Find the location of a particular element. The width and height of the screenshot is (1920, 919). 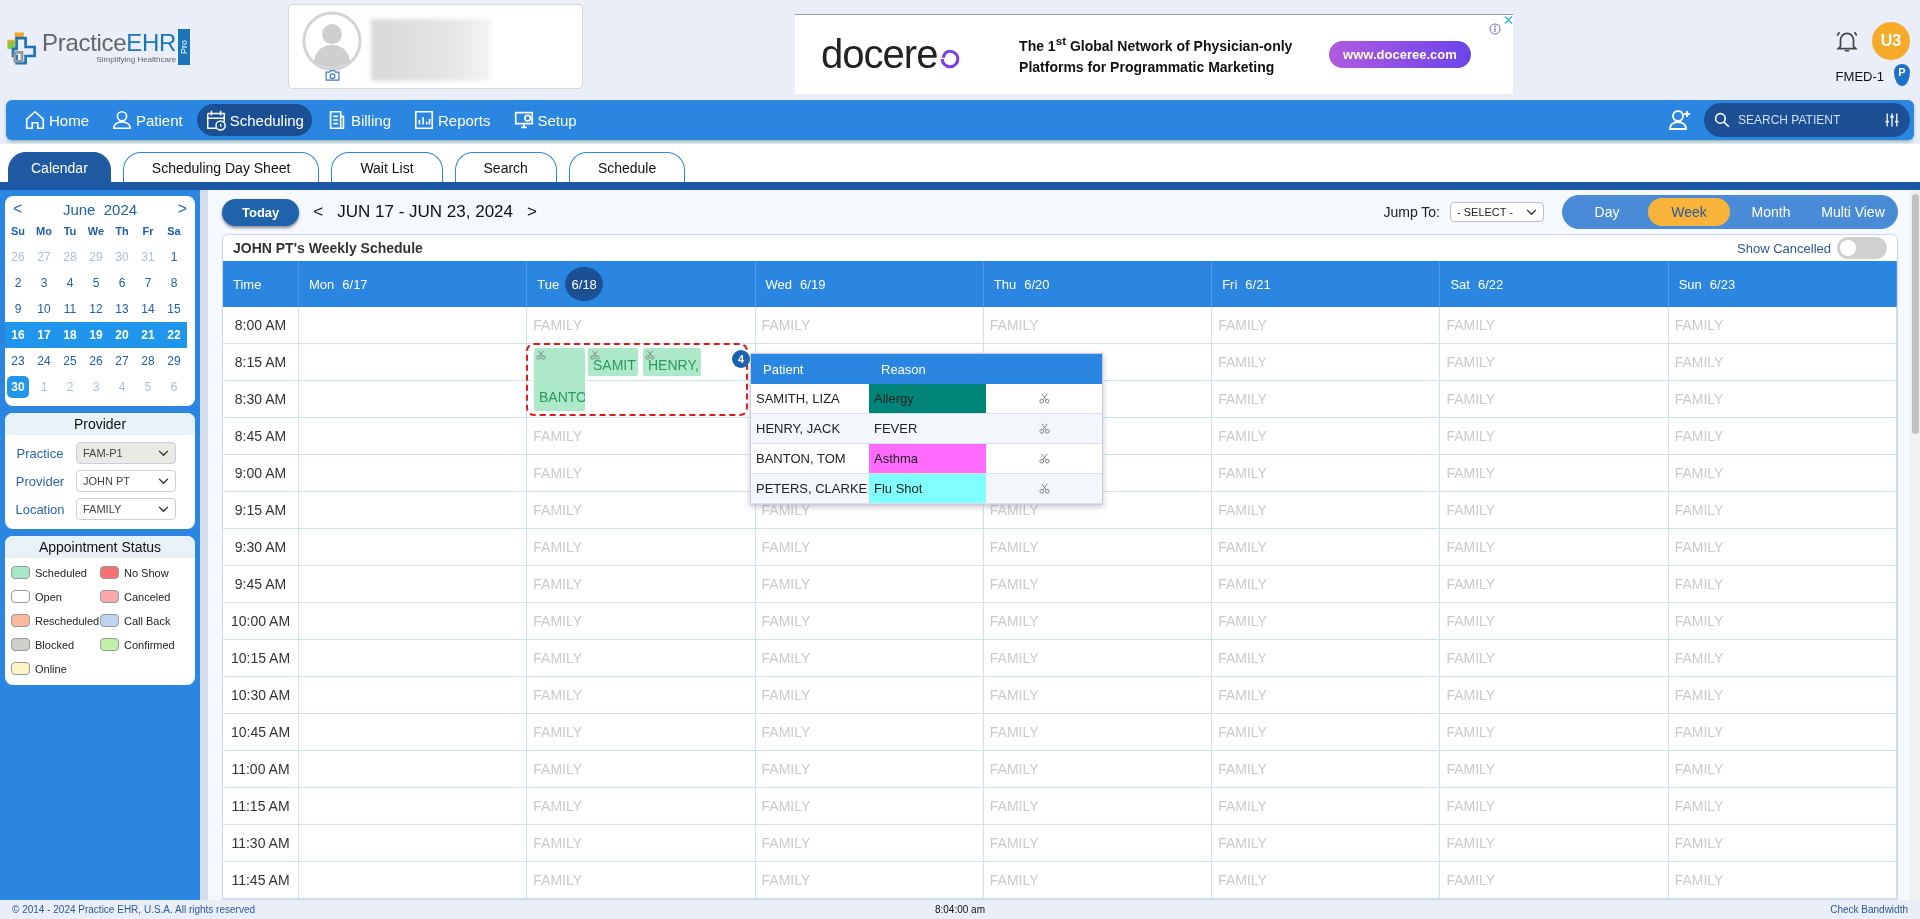

calendar-day: 10 is located at coordinates (44, 309).